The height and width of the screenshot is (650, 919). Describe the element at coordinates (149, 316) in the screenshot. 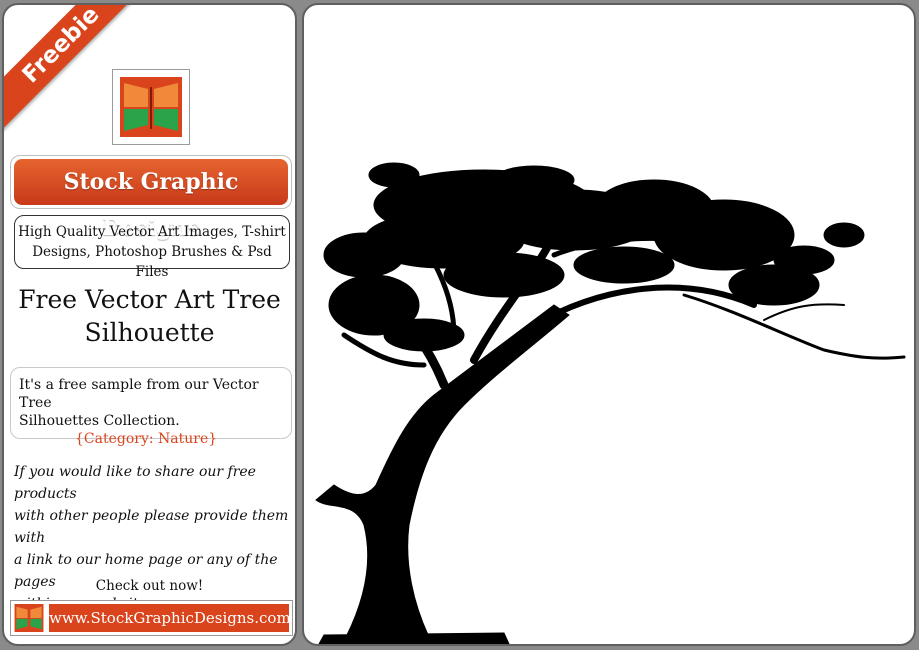

I see `page-title: Free Vector Art Tree Silhouette` at that location.